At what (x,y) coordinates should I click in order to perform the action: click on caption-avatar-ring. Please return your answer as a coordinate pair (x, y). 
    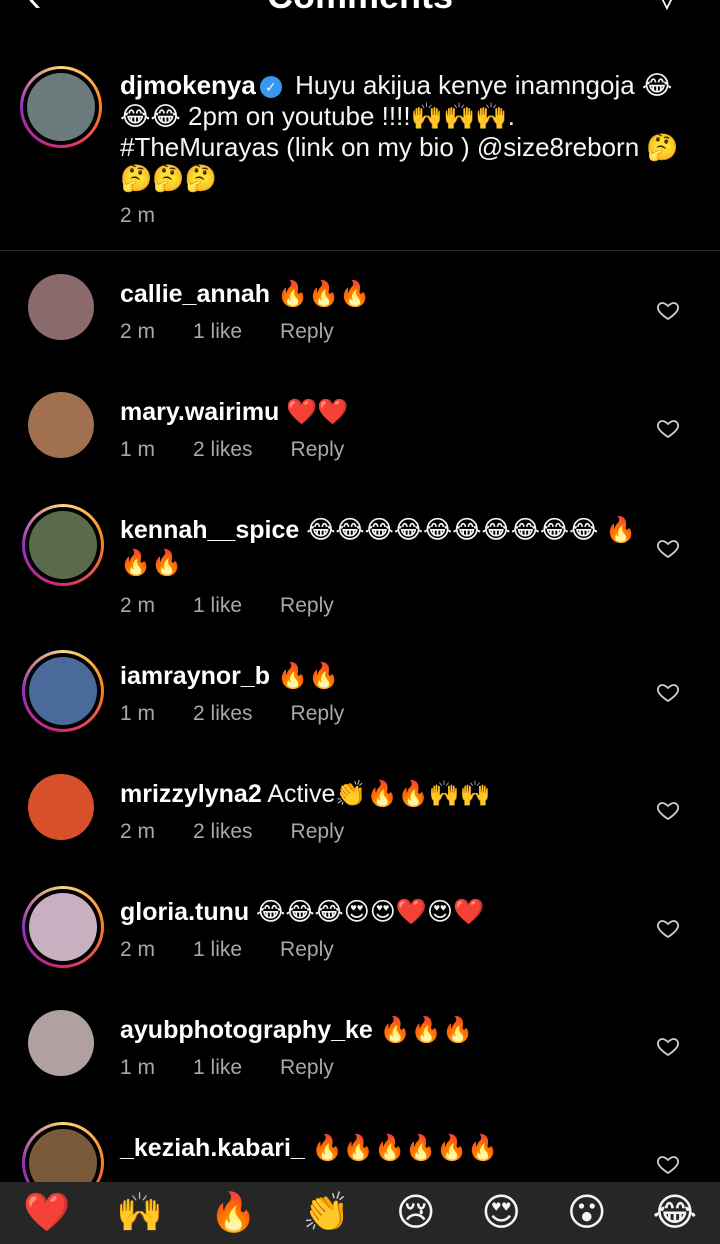
    Looking at the image, I should click on (61, 107).